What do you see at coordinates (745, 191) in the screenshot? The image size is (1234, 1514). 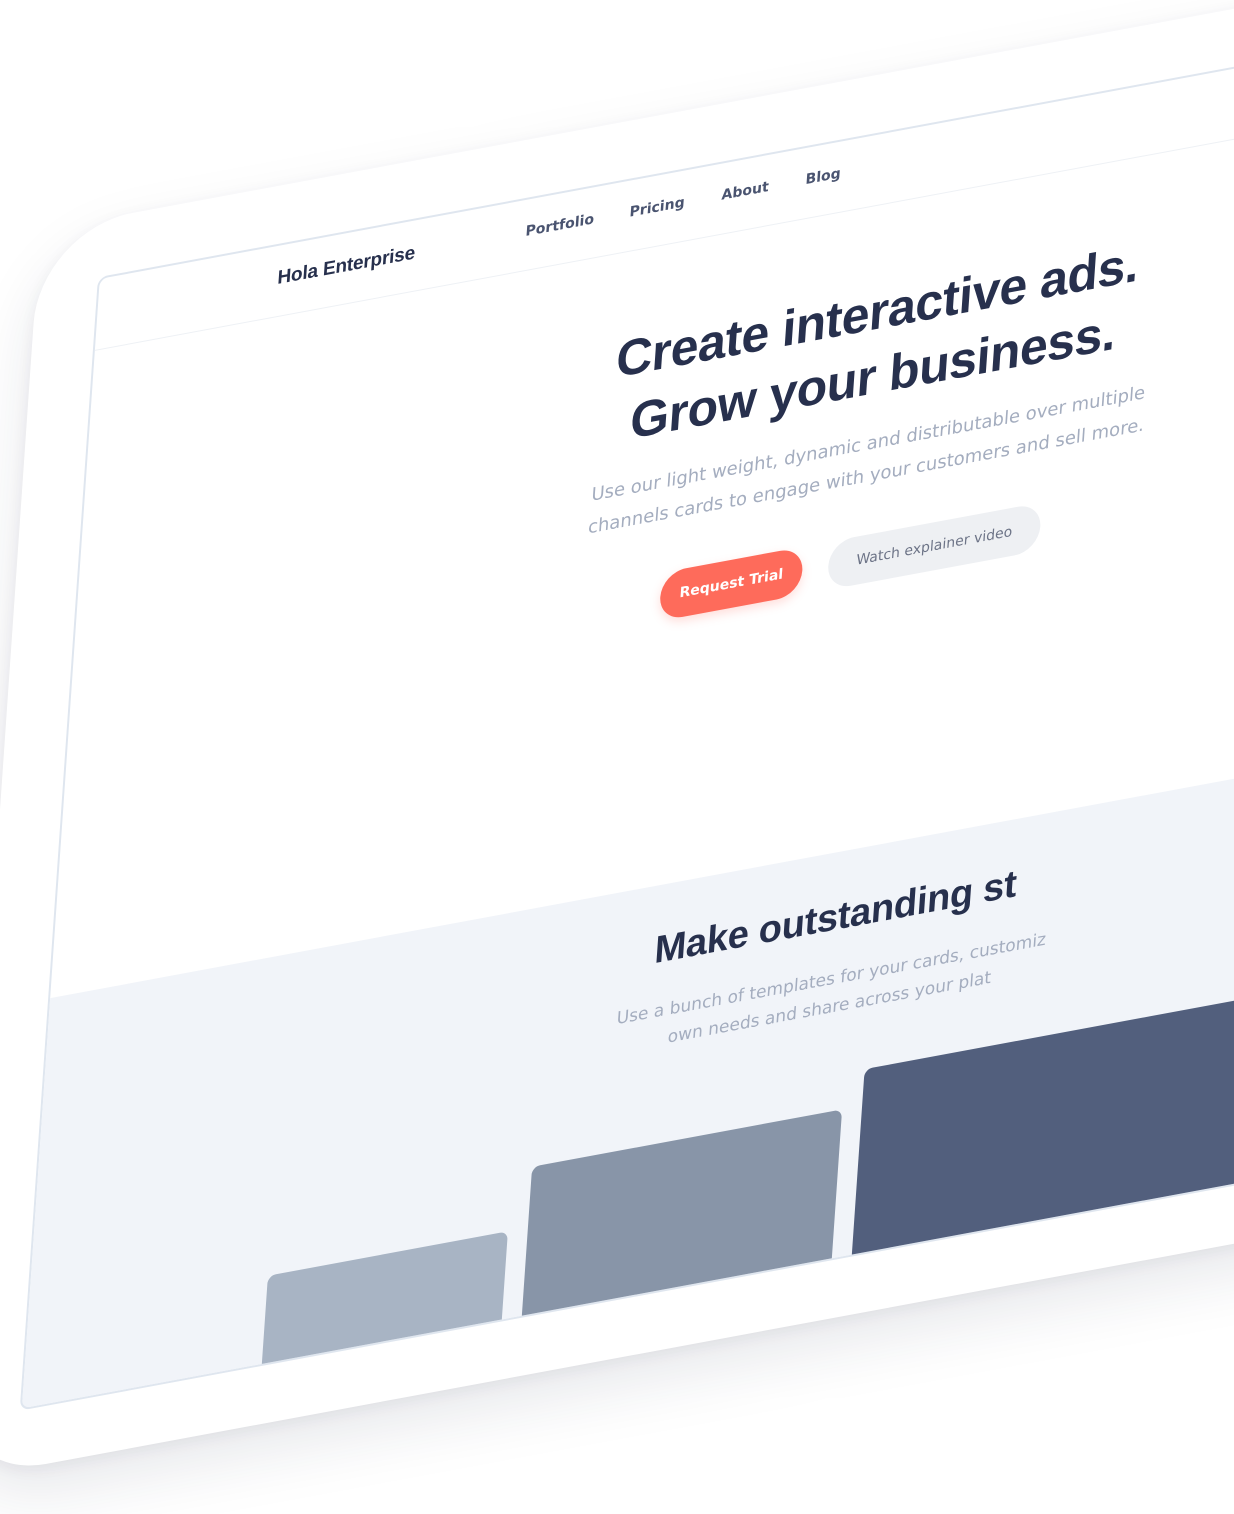 I see `nav-link-about: About` at bounding box center [745, 191].